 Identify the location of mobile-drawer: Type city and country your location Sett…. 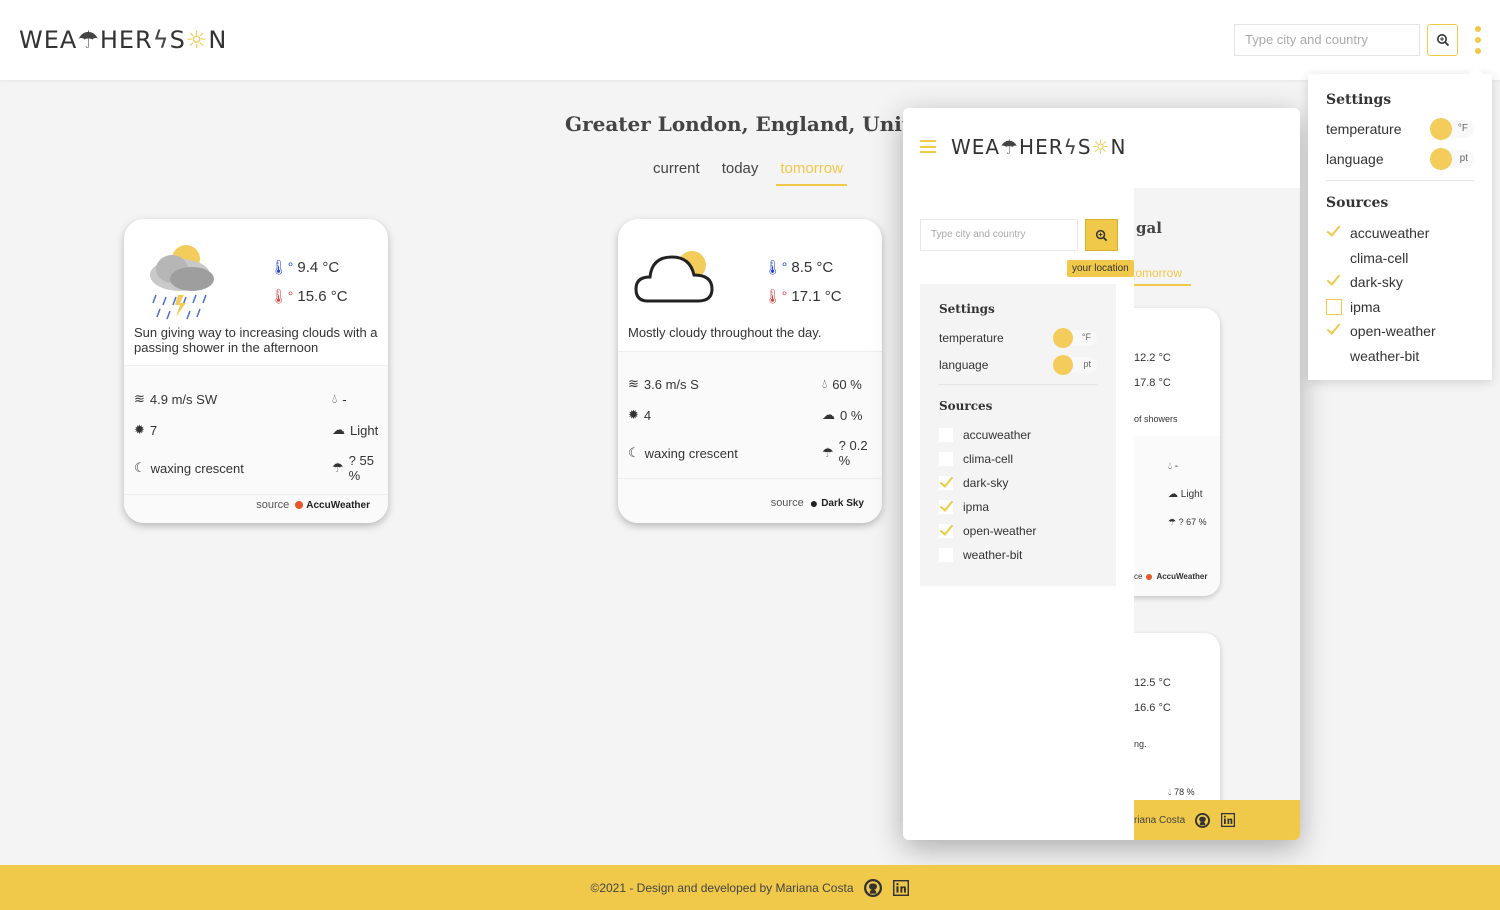
(1018, 514).